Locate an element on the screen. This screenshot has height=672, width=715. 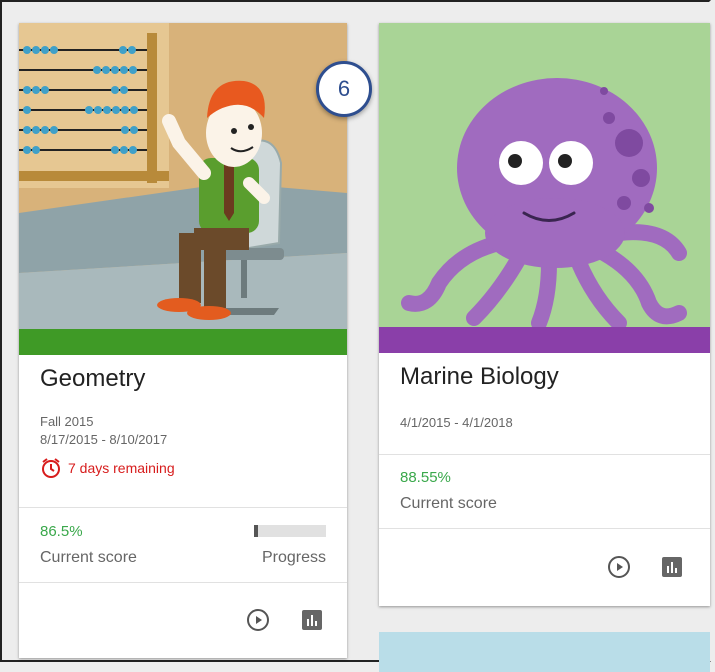
current-score-value: 88.55% is located at coordinates (425, 477).